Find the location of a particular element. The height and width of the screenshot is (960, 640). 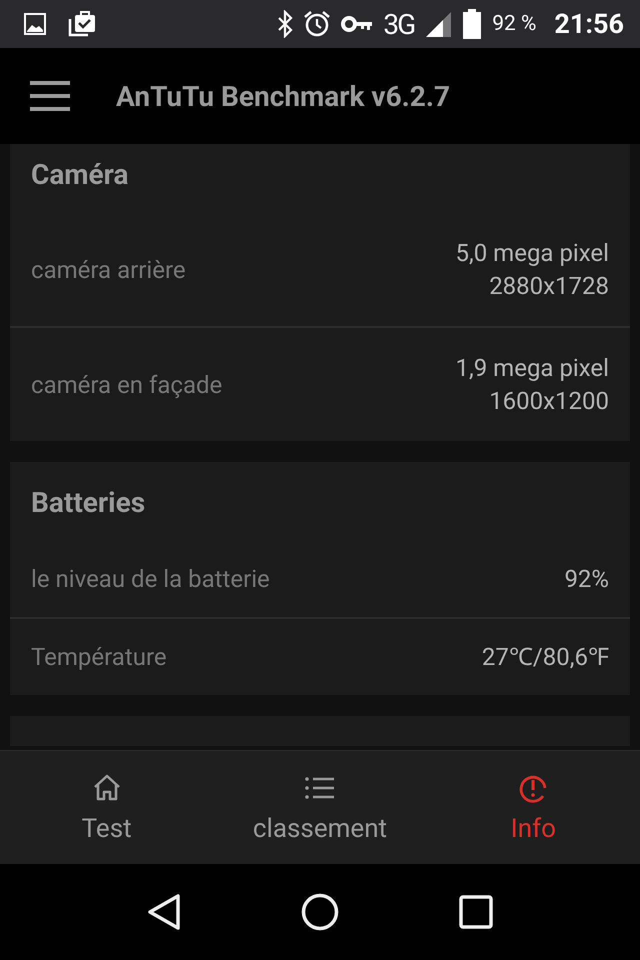

battery-percentage: 92 % is located at coordinates (514, 24).